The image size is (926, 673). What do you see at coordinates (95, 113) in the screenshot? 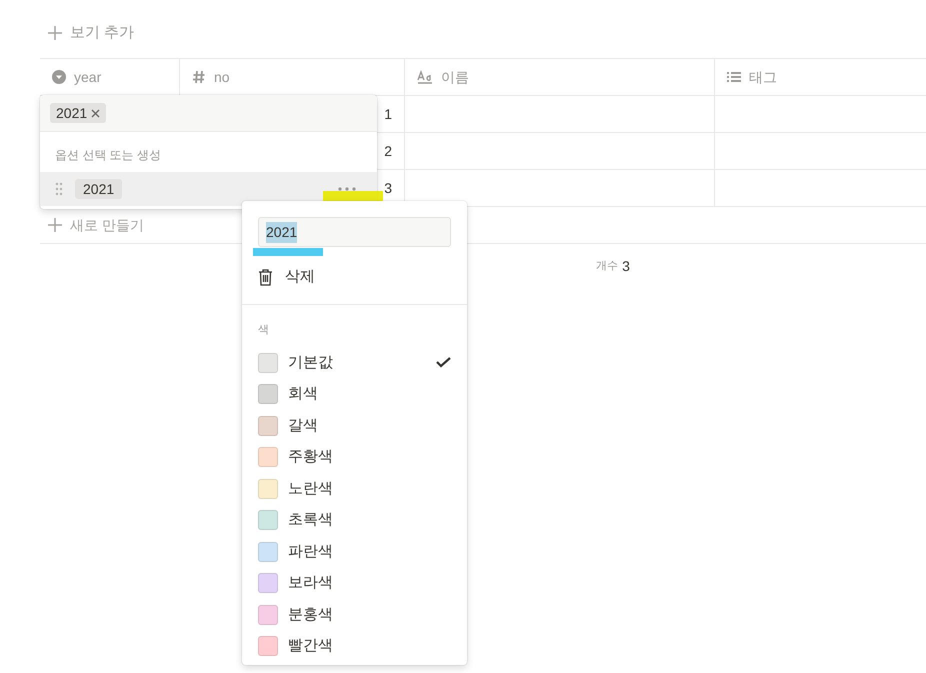
I see `remove-icon` at bounding box center [95, 113].